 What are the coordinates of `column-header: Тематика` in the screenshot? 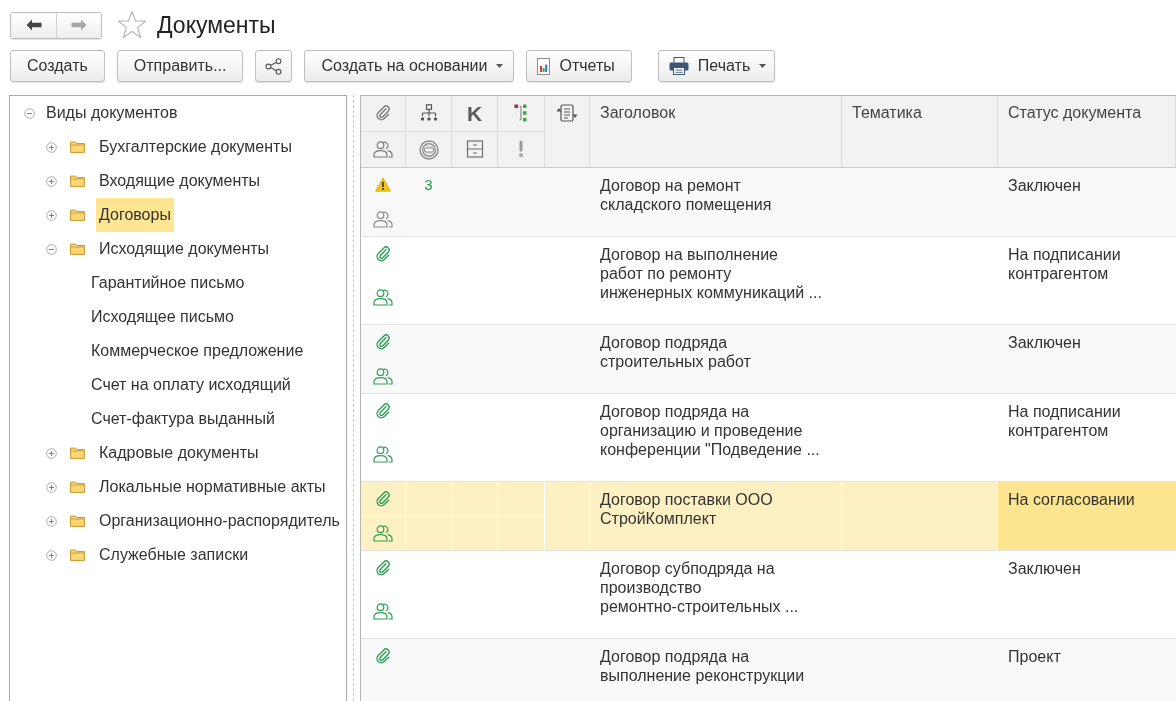 It's located at (920, 131).